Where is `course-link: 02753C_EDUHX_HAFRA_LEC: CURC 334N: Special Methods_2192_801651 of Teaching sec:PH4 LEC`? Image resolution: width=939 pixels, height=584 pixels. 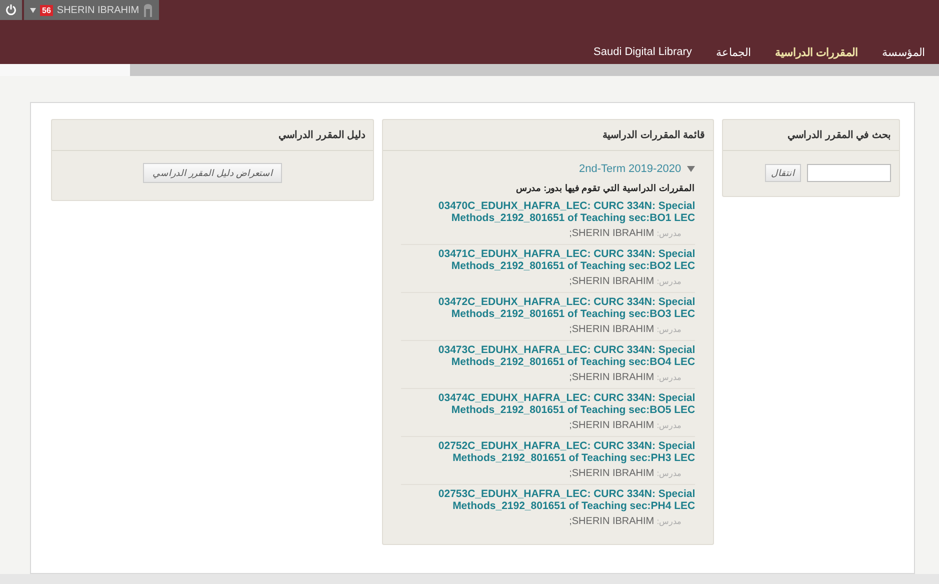
course-link: 02753C_EDUHX_HAFRA_LEC: CURC 334N: Special Methods_2192_801651 of Teaching sec:PH4 LEC is located at coordinates (545, 500).